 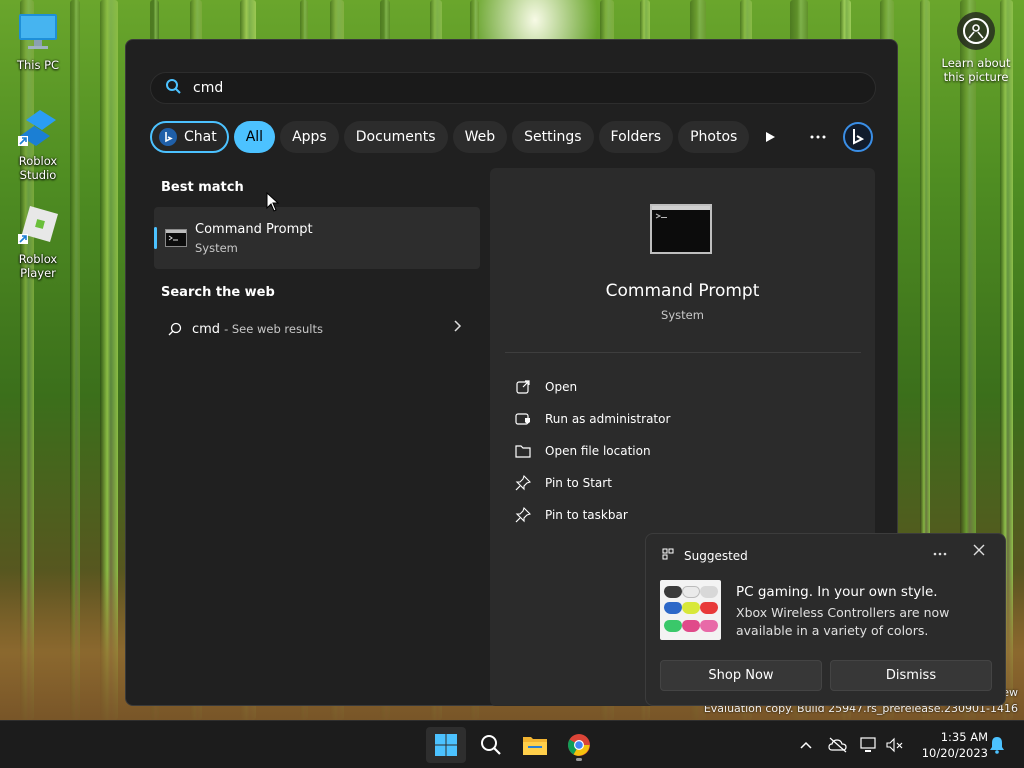 I want to click on notification-bell-icon, so click(x=997, y=745).